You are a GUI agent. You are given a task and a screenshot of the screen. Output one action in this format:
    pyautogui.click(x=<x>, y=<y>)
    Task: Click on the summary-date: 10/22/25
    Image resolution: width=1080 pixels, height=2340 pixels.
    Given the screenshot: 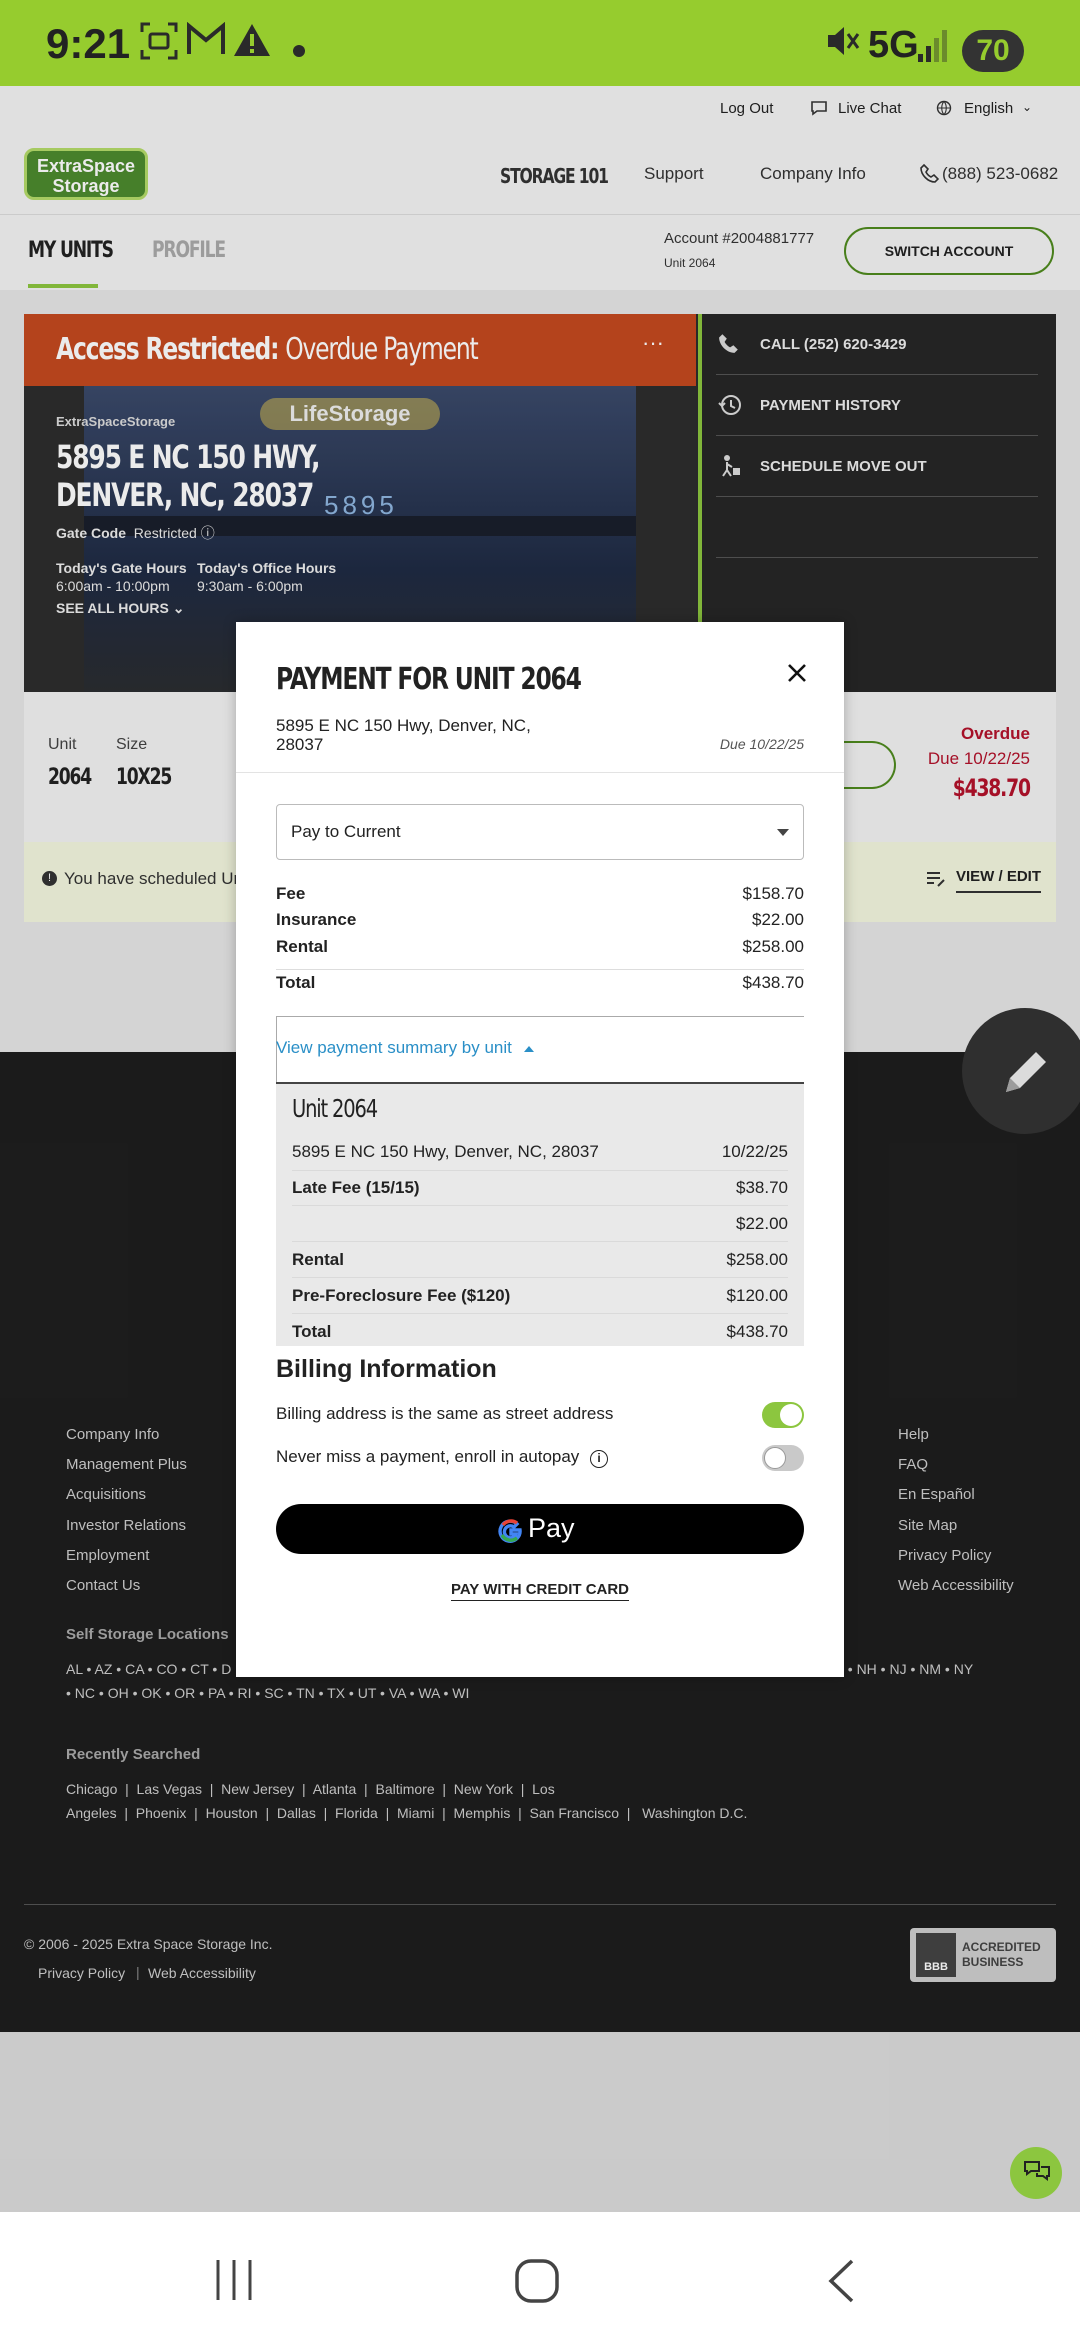 What is the action you would take?
    pyautogui.click(x=754, y=1151)
    